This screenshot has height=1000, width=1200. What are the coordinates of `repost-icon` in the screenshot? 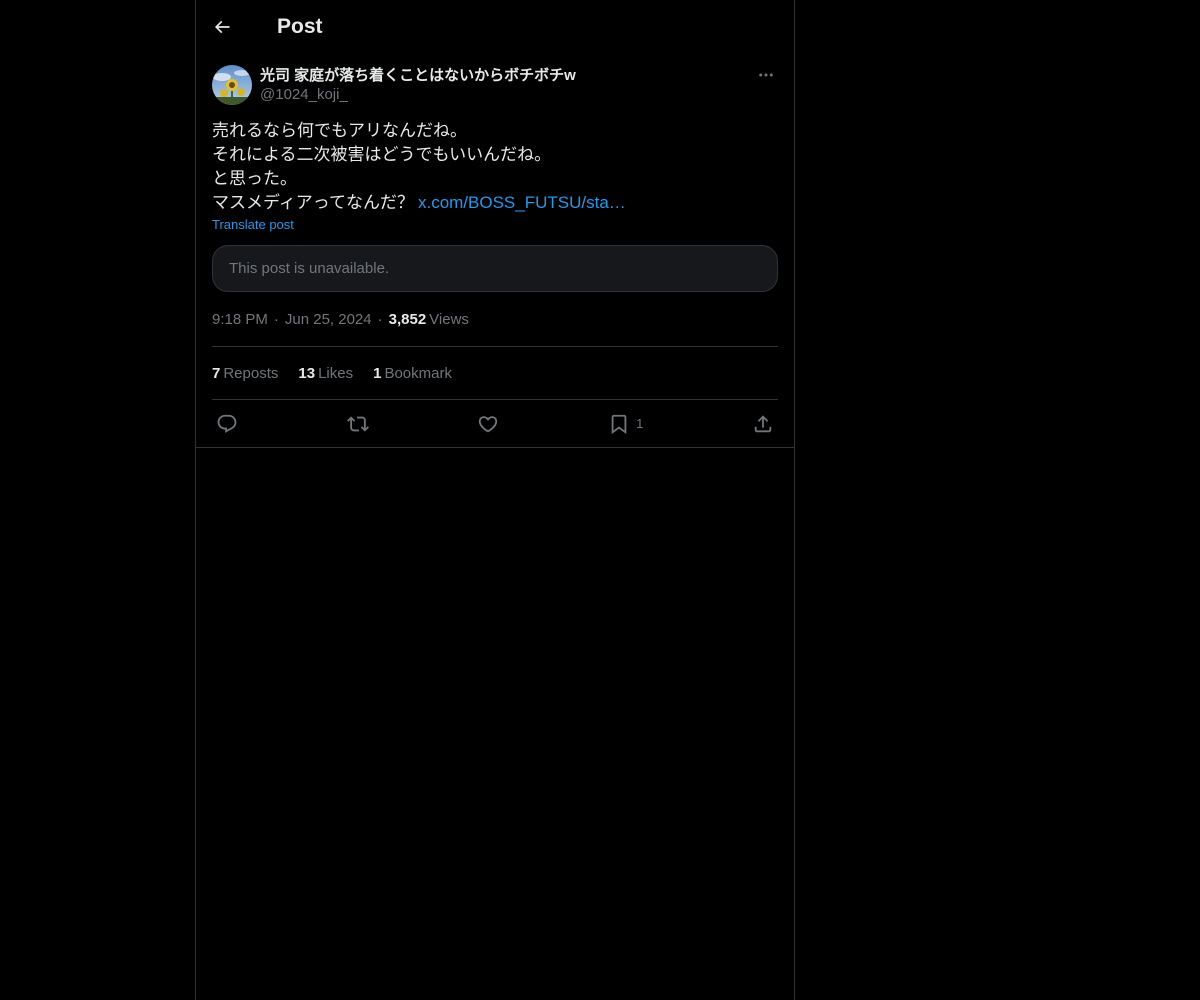 It's located at (357, 423).